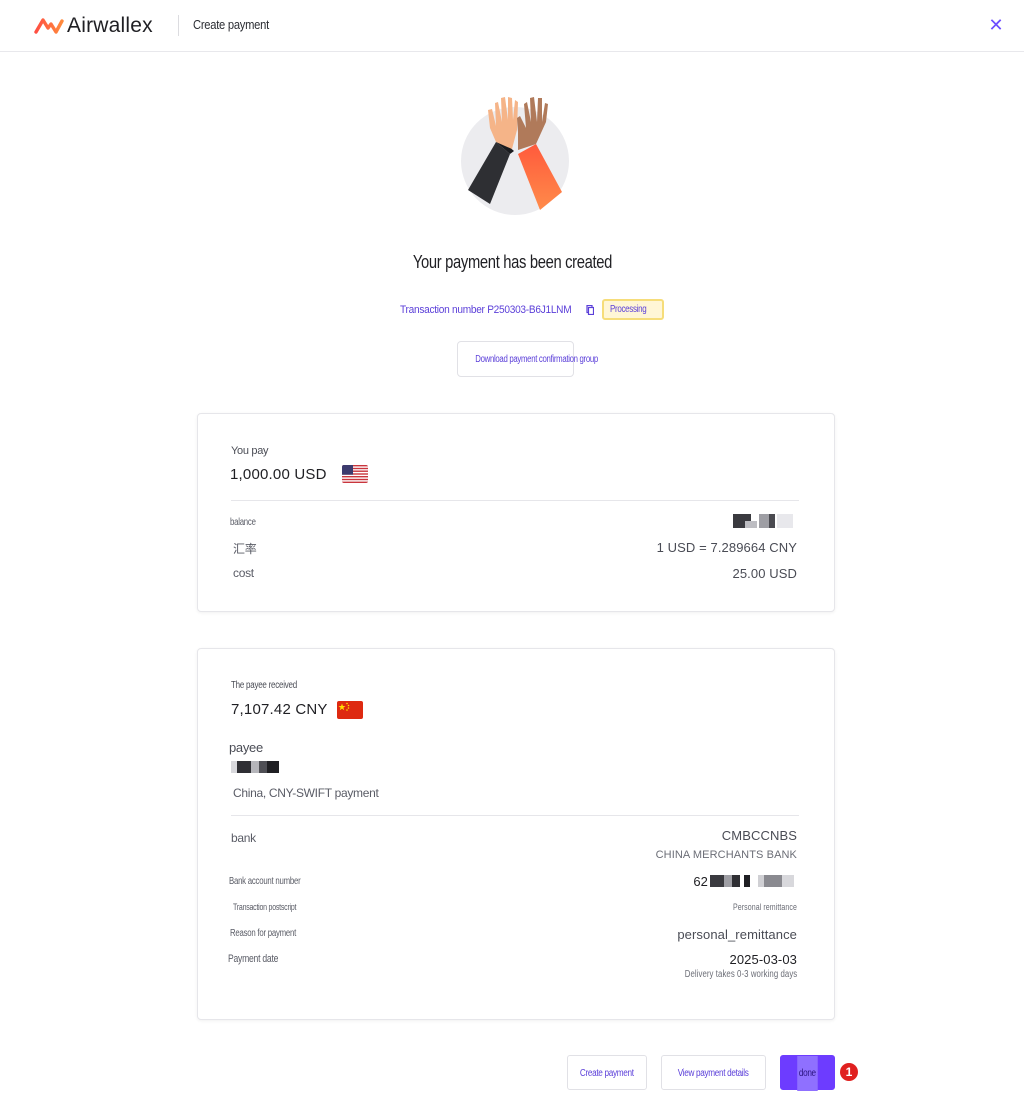 This screenshot has height=1118, width=1024. Describe the element at coordinates (737, 934) in the screenshot. I see `reason-value: personal_remittance` at that location.